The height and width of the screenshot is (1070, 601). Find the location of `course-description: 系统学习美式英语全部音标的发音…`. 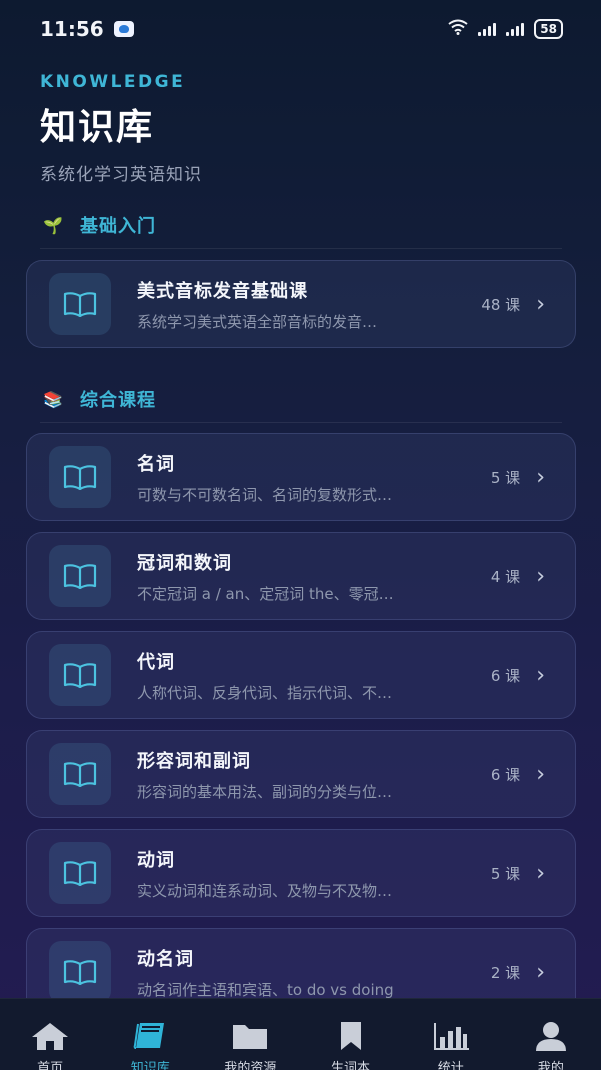

course-description: 系统学习美式英语全部音标的发音… is located at coordinates (257, 321).